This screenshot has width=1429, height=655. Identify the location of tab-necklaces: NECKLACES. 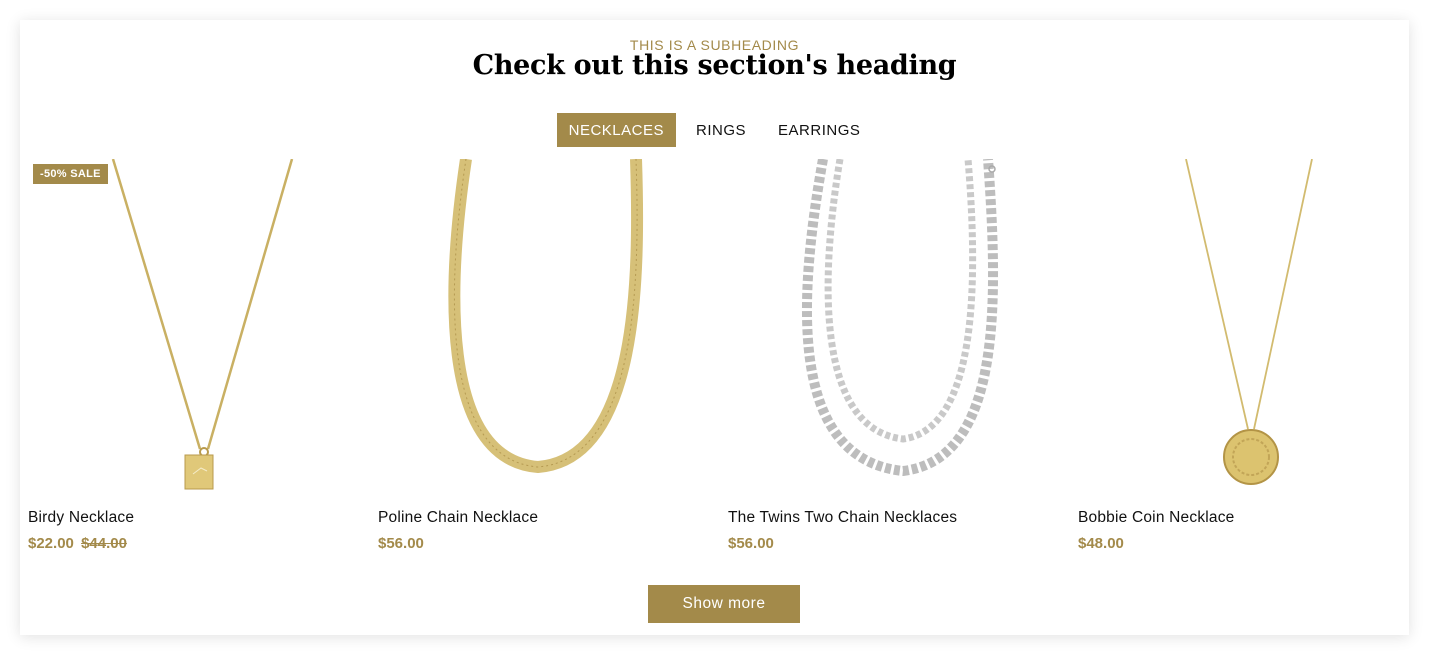
(616, 130).